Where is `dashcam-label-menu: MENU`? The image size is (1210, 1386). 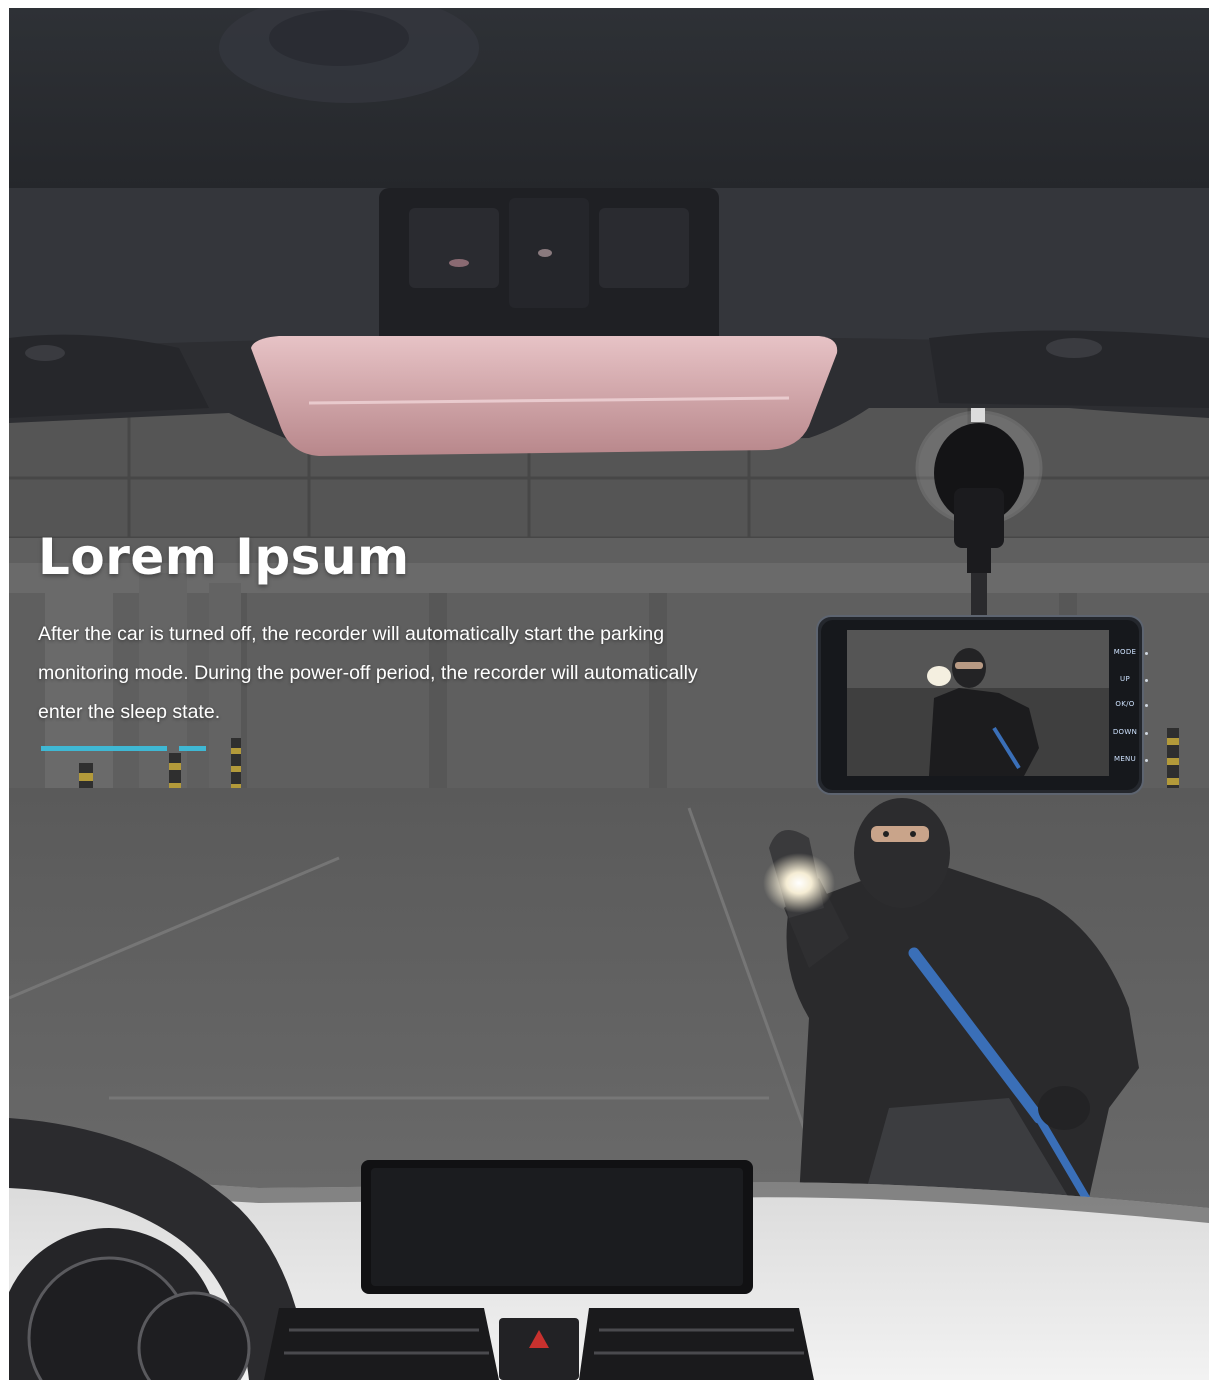
dashcam-label-menu: MENU is located at coordinates (1125, 759).